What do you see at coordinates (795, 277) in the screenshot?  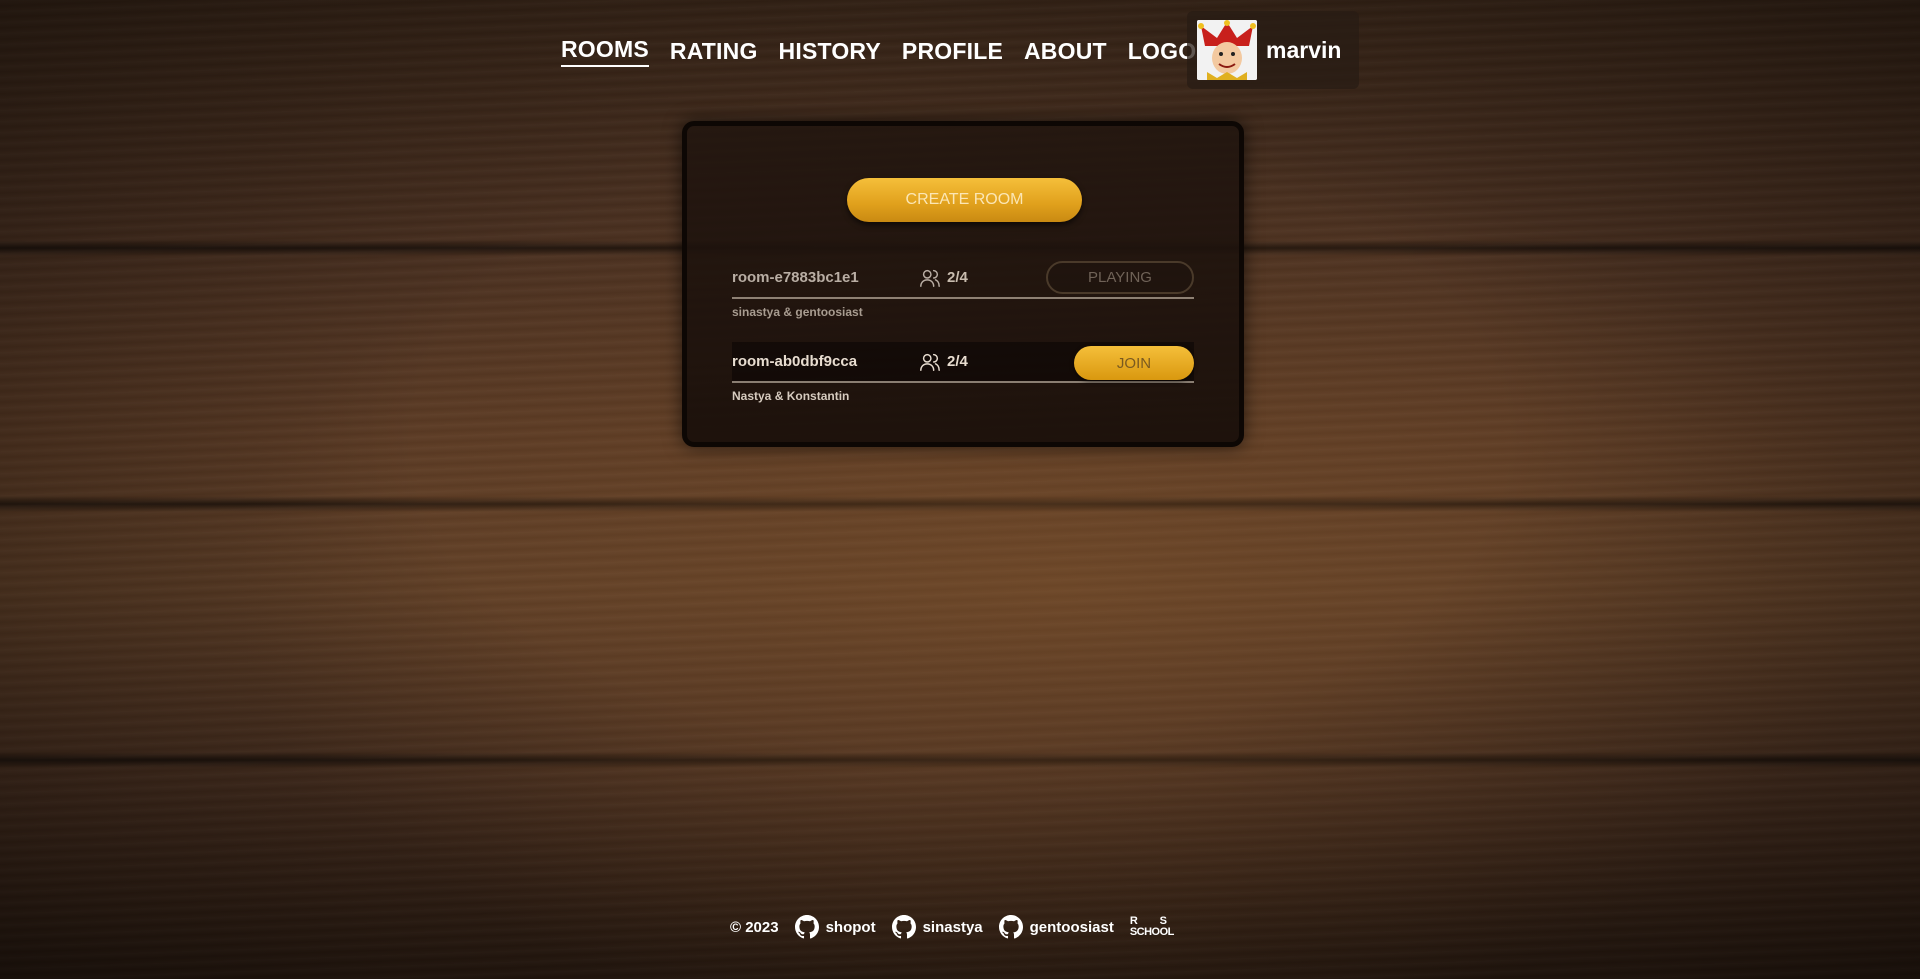 I see `room-name: room-e7883bc1e1` at bounding box center [795, 277].